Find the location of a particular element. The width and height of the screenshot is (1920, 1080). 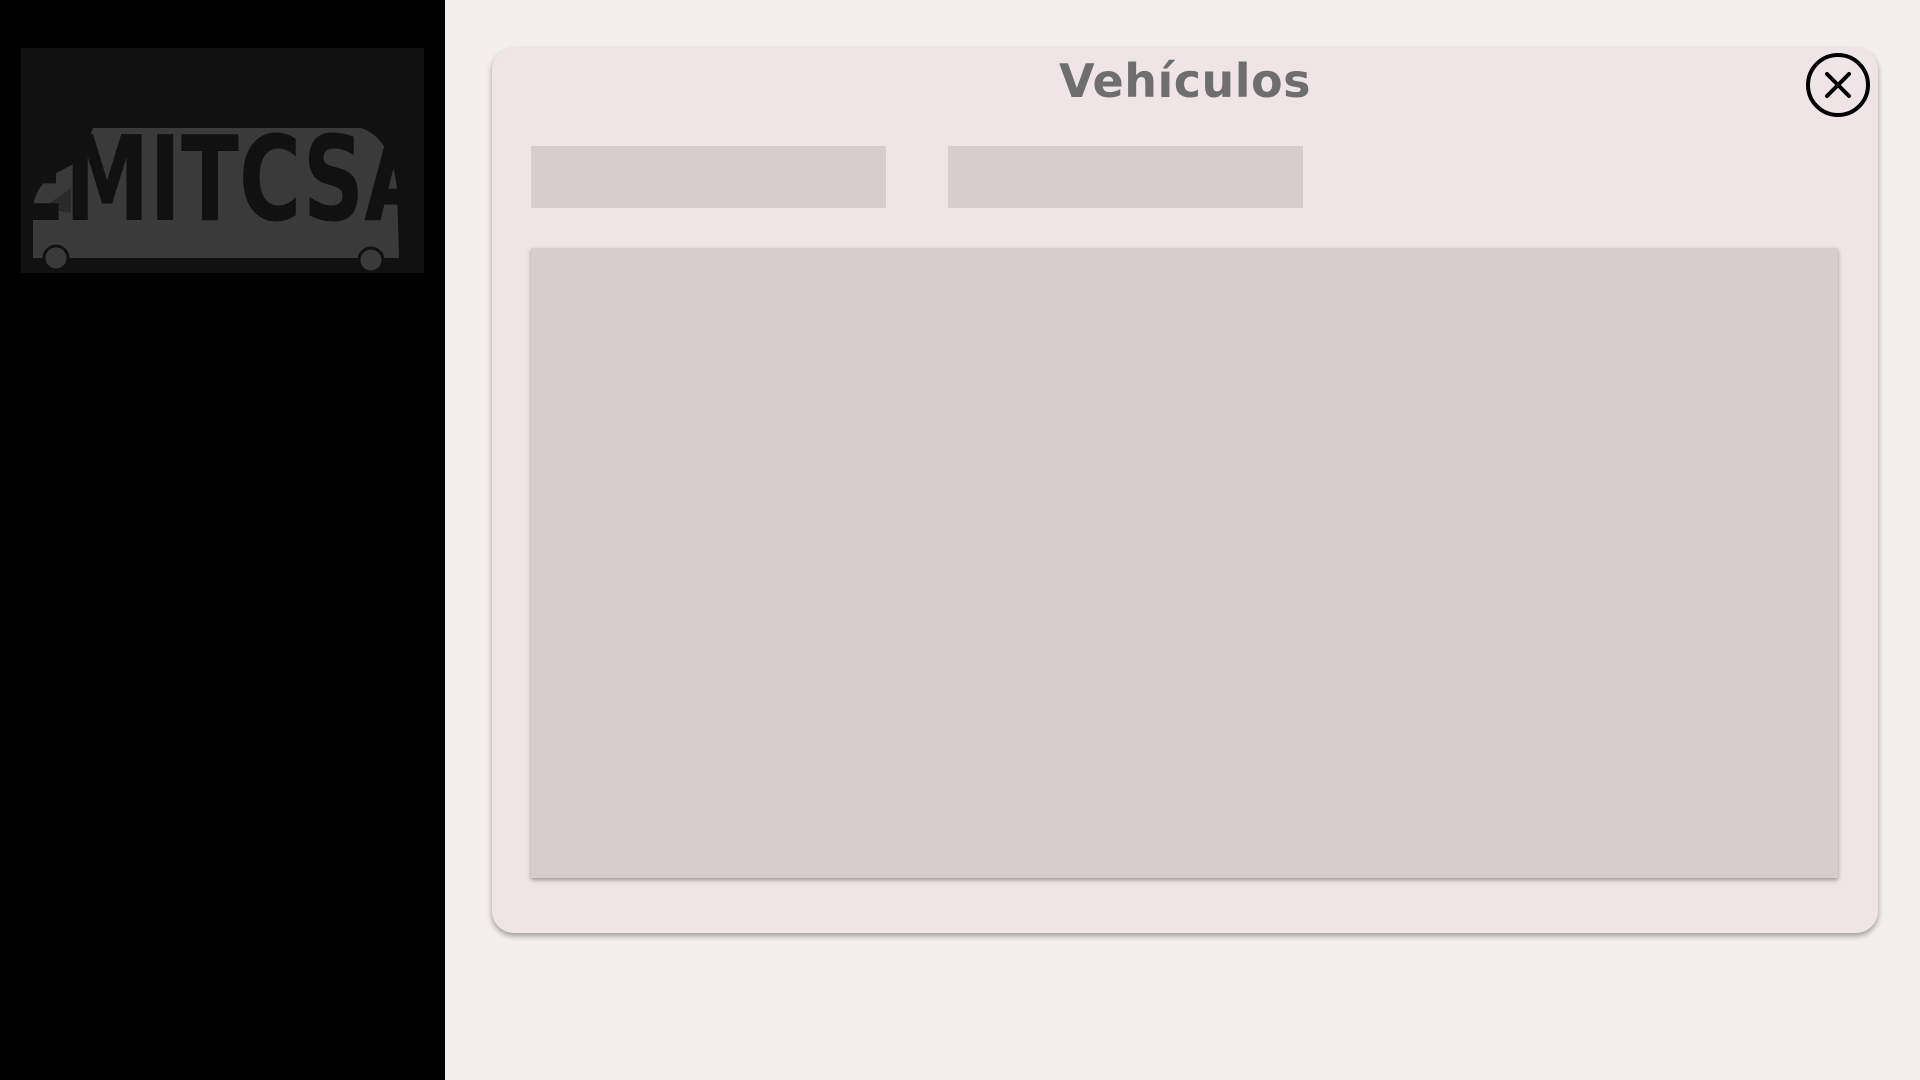

van-logo-icon: EMITCSA is located at coordinates (222, 192).